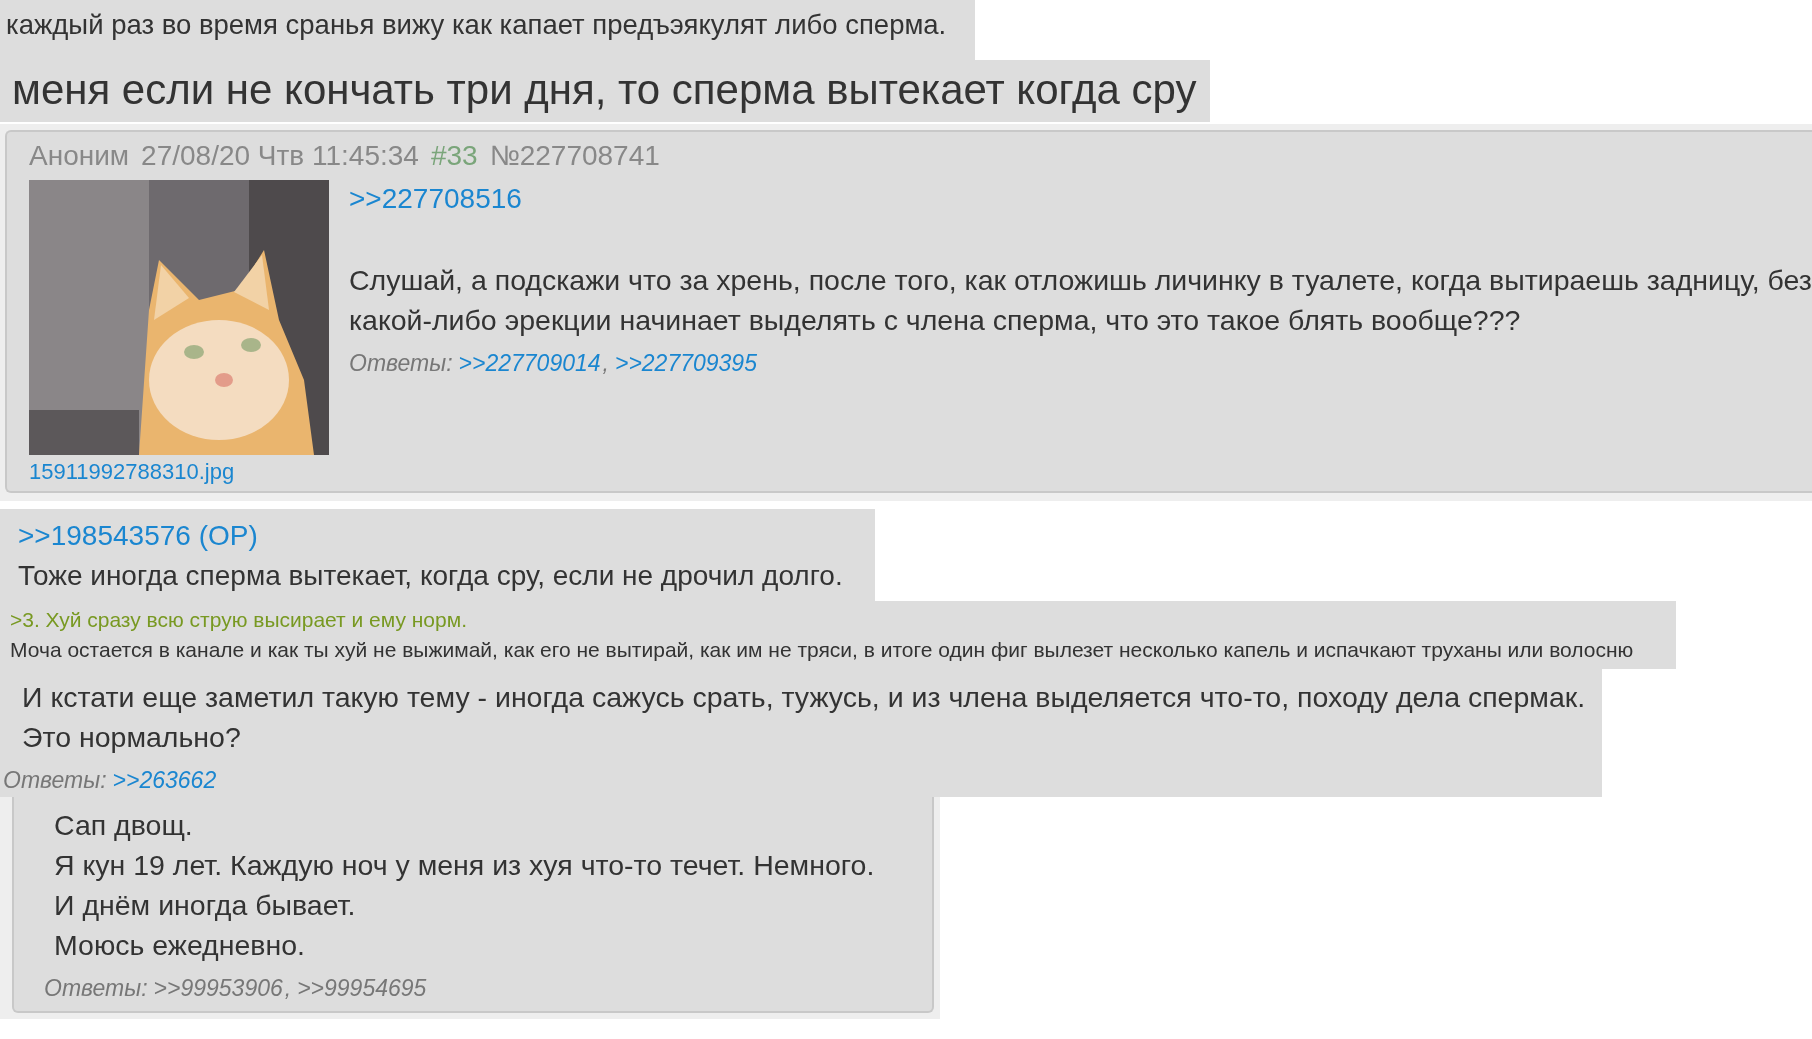 Image resolution: width=1812 pixels, height=1039 pixels. What do you see at coordinates (1080, 280) in the screenshot?
I see `post-text: Слушай, а подскажи что за хрень, после того, как отложишь личинку в туалете, когда вытираешь задницу, без` at bounding box center [1080, 280].